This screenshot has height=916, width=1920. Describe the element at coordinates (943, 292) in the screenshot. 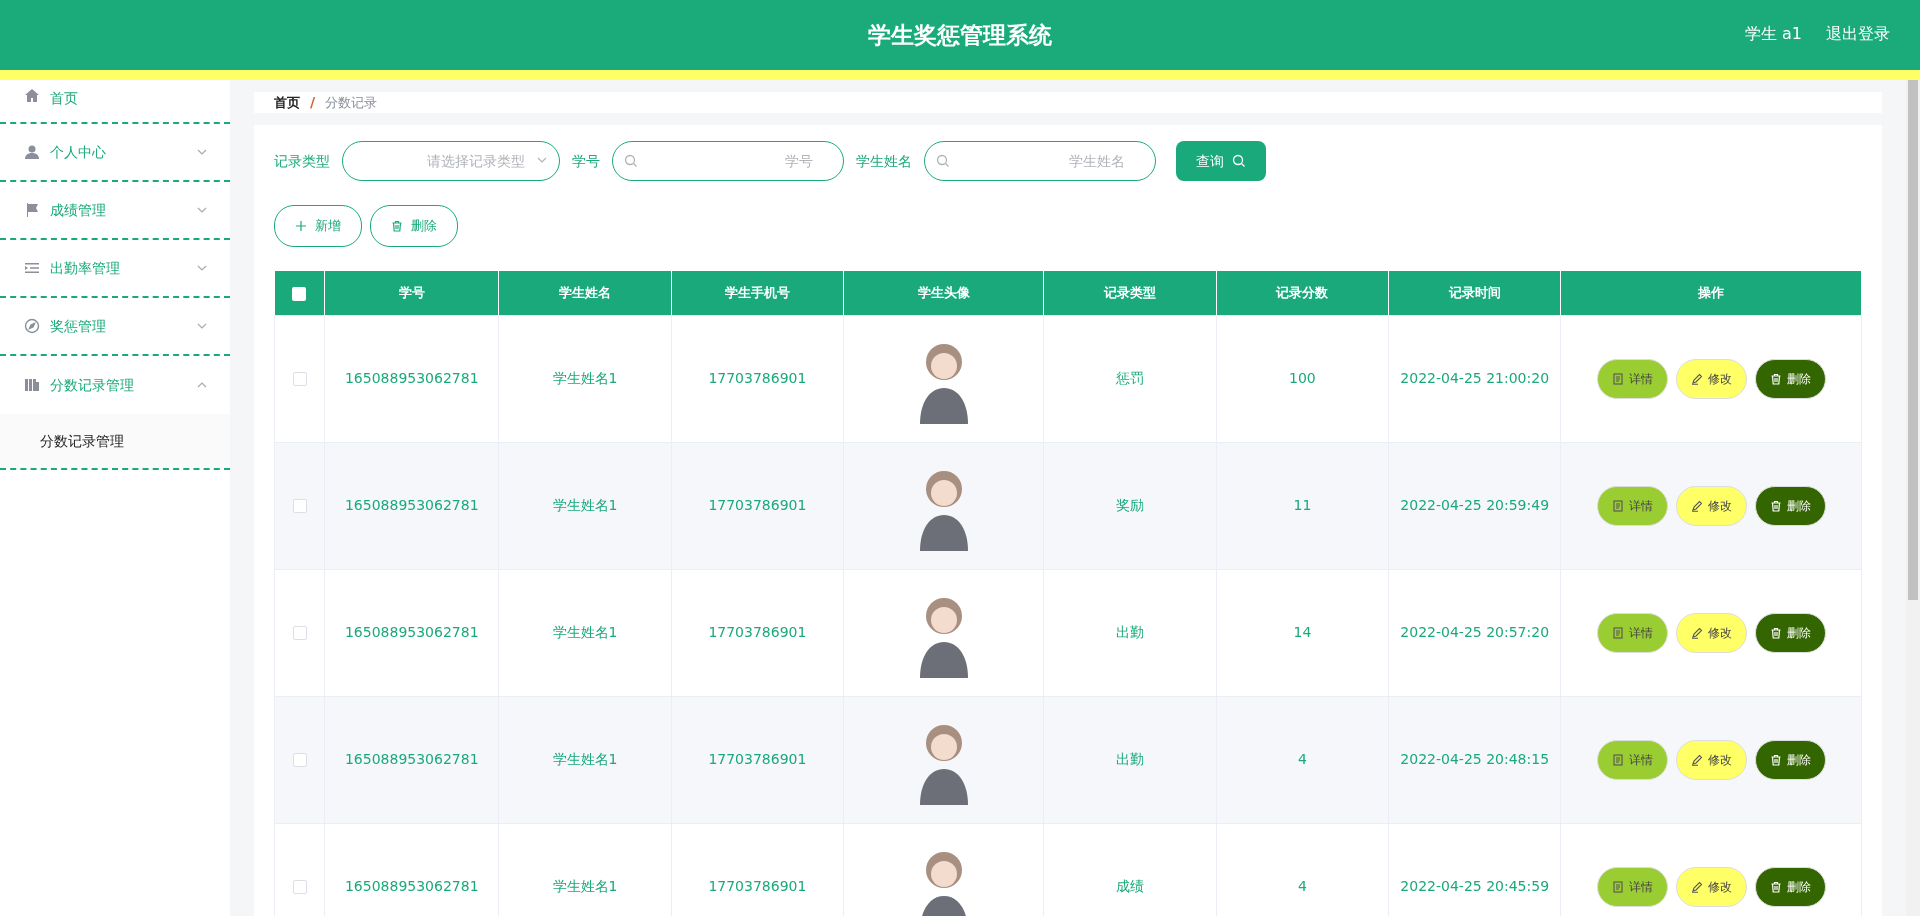

I see `column-header: 学生头像` at that location.